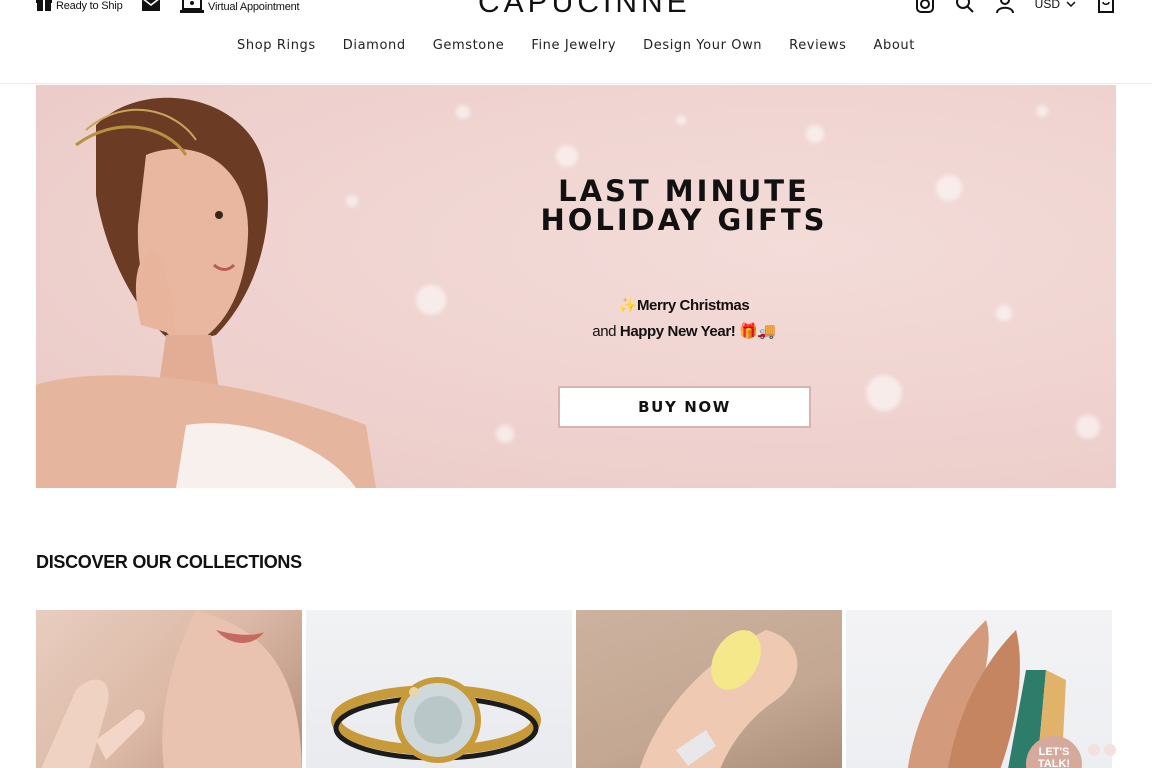 Image resolution: width=1152 pixels, height=768 pixels. Describe the element at coordinates (677, 331) in the screenshot. I see `happy-new-year-text: Happy New Year!` at that location.